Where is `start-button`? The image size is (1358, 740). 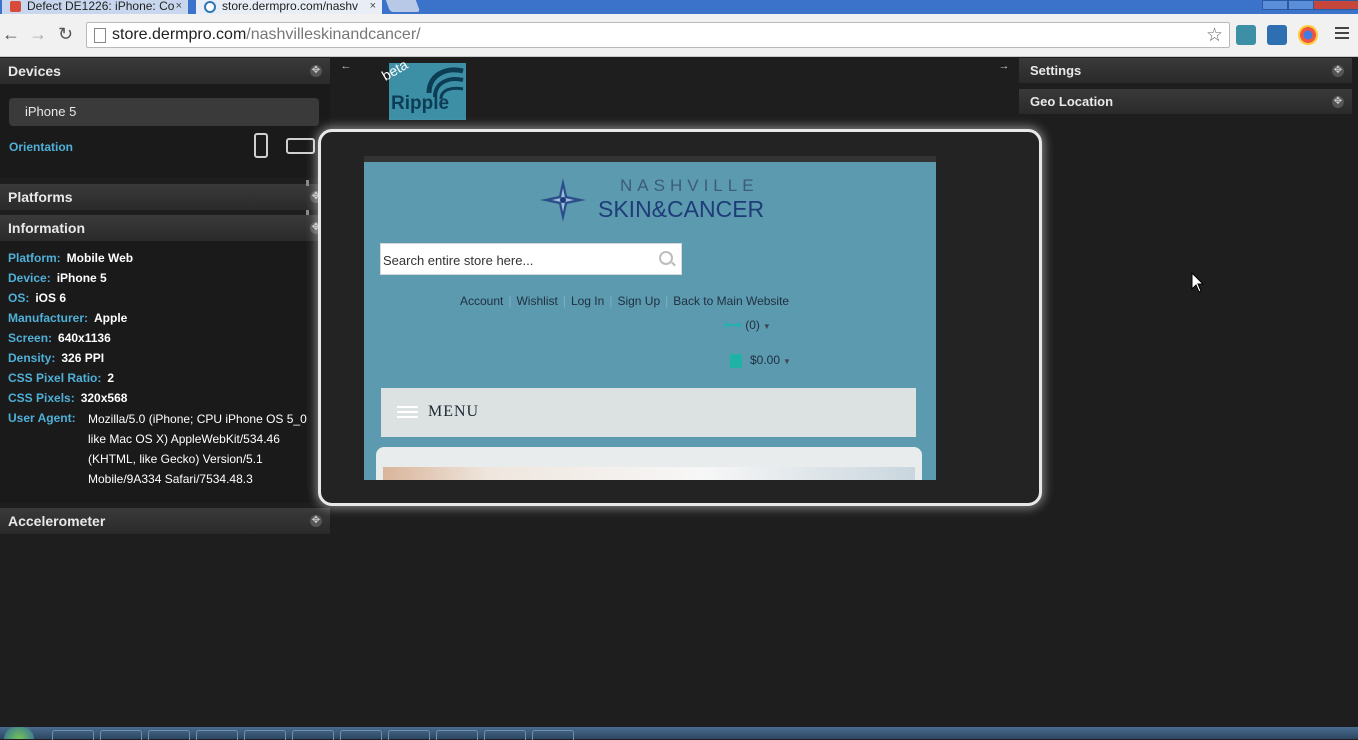 start-button is located at coordinates (19, 733).